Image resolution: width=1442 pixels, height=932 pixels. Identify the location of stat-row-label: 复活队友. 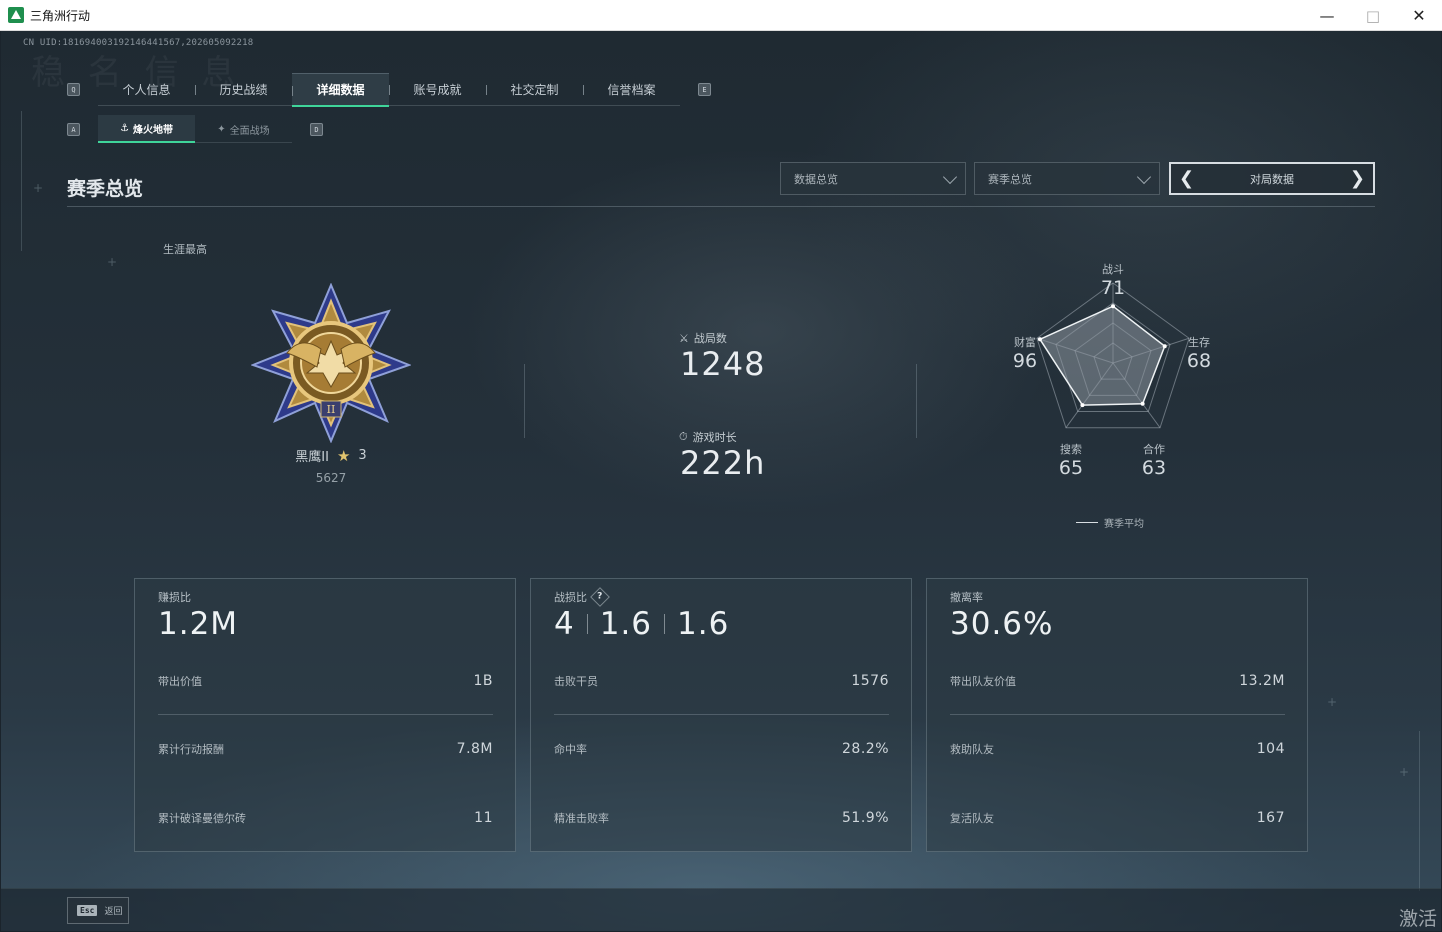
(972, 818).